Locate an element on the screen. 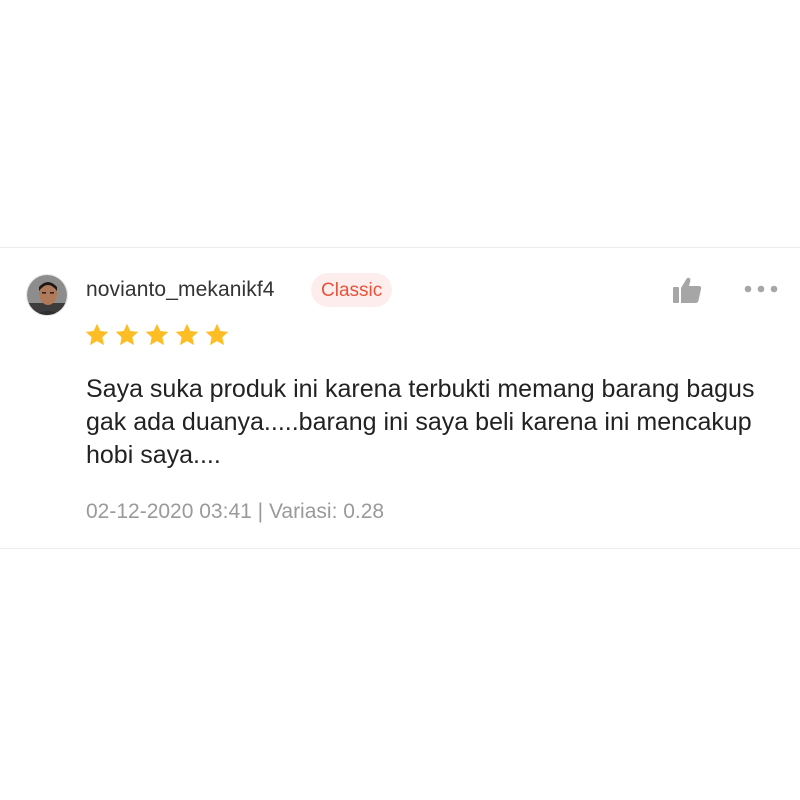  avatar-photo is located at coordinates (47, 295).